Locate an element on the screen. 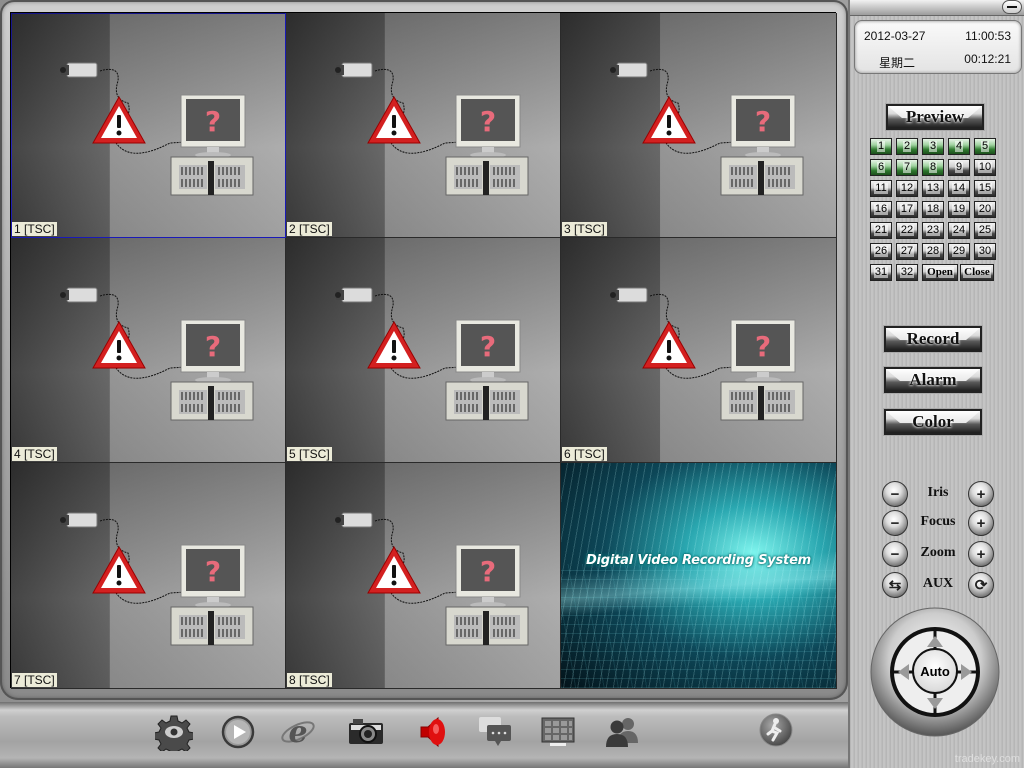 The width and height of the screenshot is (1024, 768). color-button: Color is located at coordinates (933, 422).